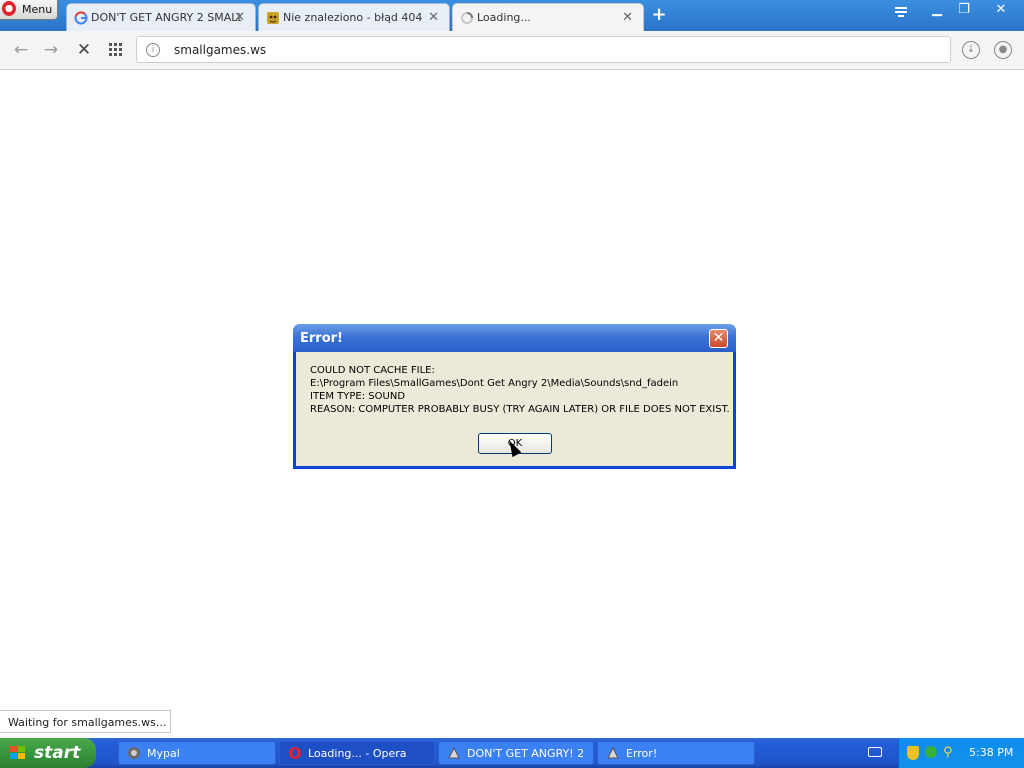 This screenshot has height=768, width=1024. I want to click on address-bar: i smallgames.ws, so click(543, 49).